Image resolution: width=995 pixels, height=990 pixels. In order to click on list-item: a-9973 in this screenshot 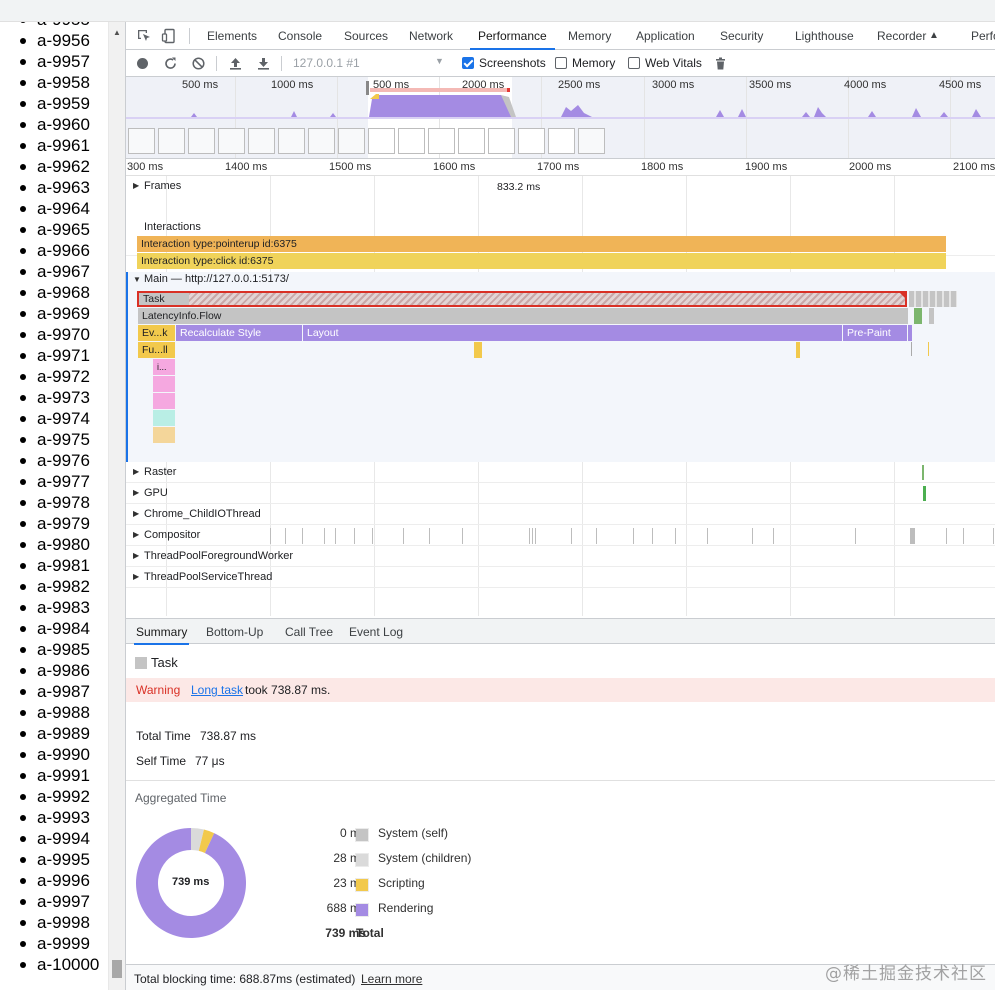, I will do `click(45, 397)`.